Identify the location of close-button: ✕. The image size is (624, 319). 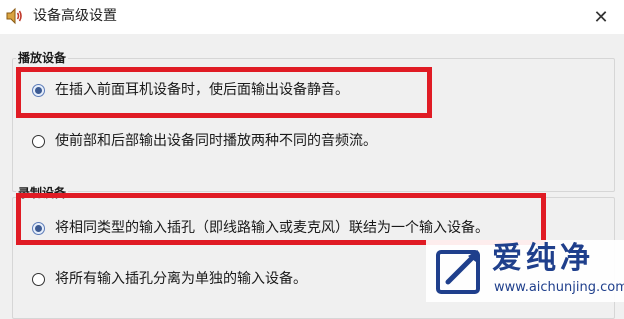
(601, 17).